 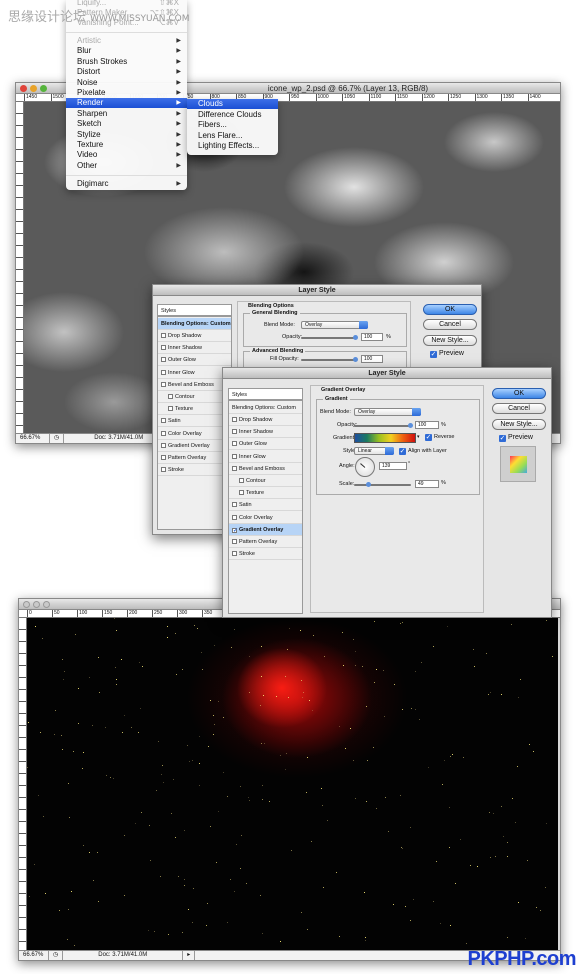 I want to click on menu-item-render: Render ▶, so click(x=126, y=103).